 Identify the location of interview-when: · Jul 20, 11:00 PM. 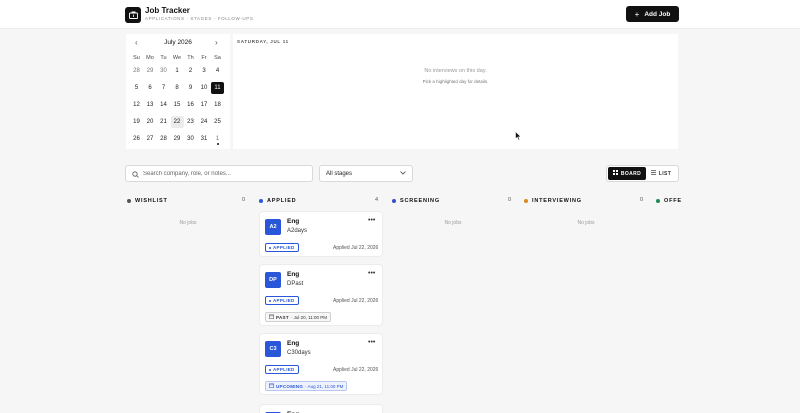
(309, 317).